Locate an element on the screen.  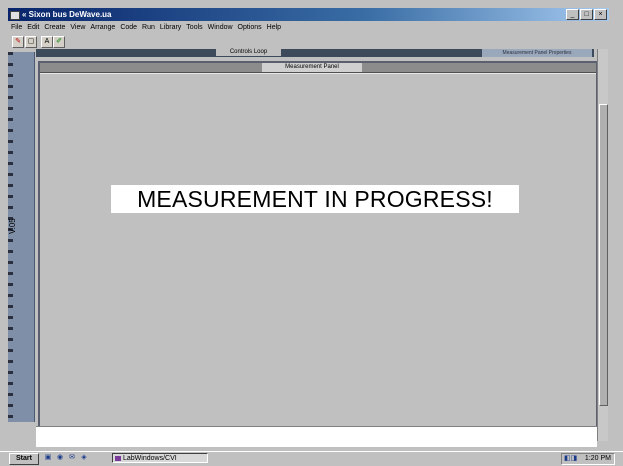
bottom-area is located at coordinates (316, 436).